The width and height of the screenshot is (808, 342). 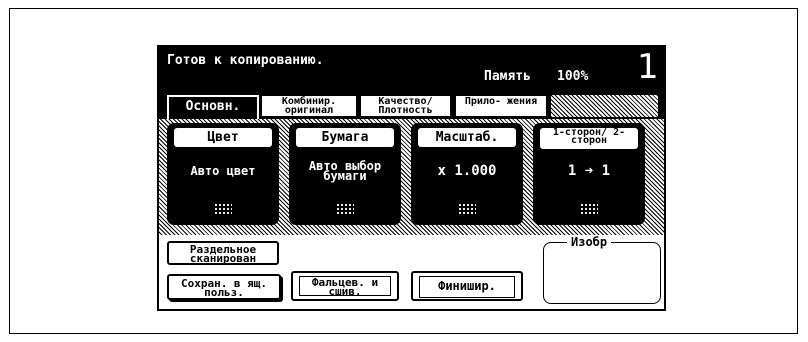 I want to click on finishing-label: Финишир., so click(x=467, y=287).